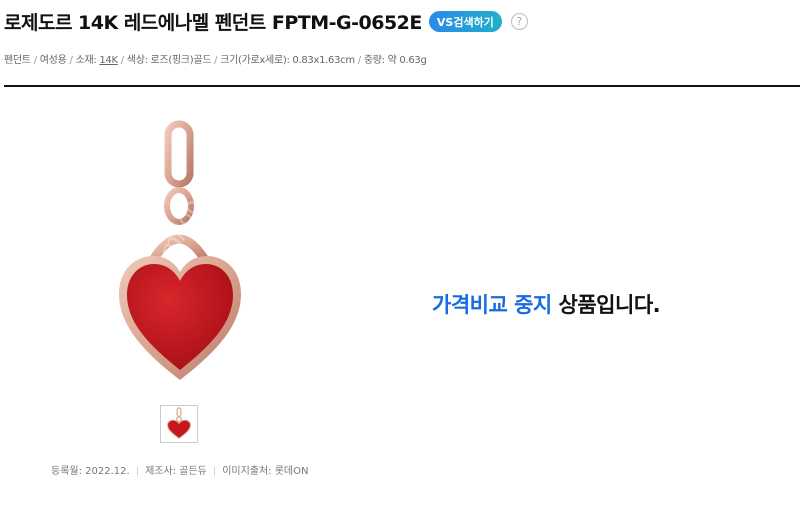 The height and width of the screenshot is (514, 800). Describe the element at coordinates (179, 206) in the screenshot. I see `jump-ring` at that location.